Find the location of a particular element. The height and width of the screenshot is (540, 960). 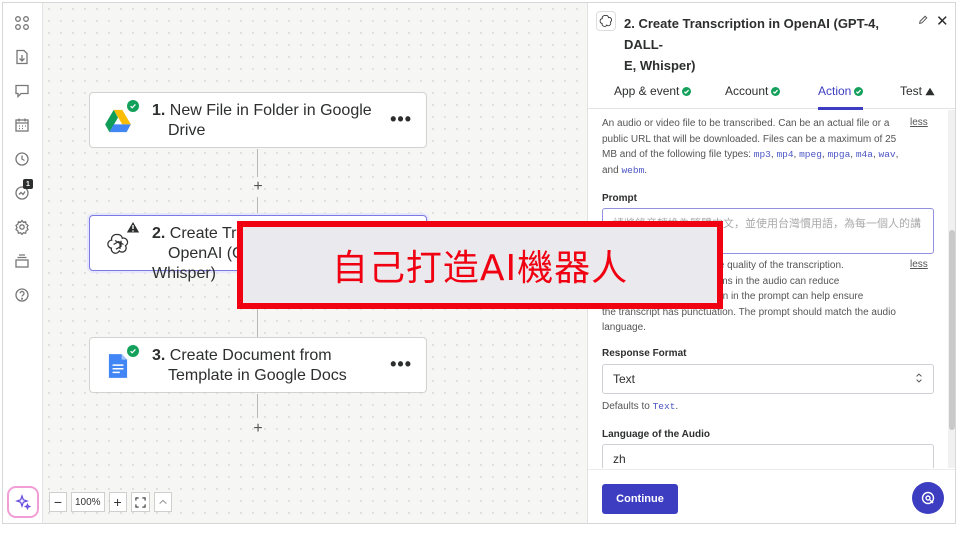

tab-action: Action is located at coordinates (841, 91).